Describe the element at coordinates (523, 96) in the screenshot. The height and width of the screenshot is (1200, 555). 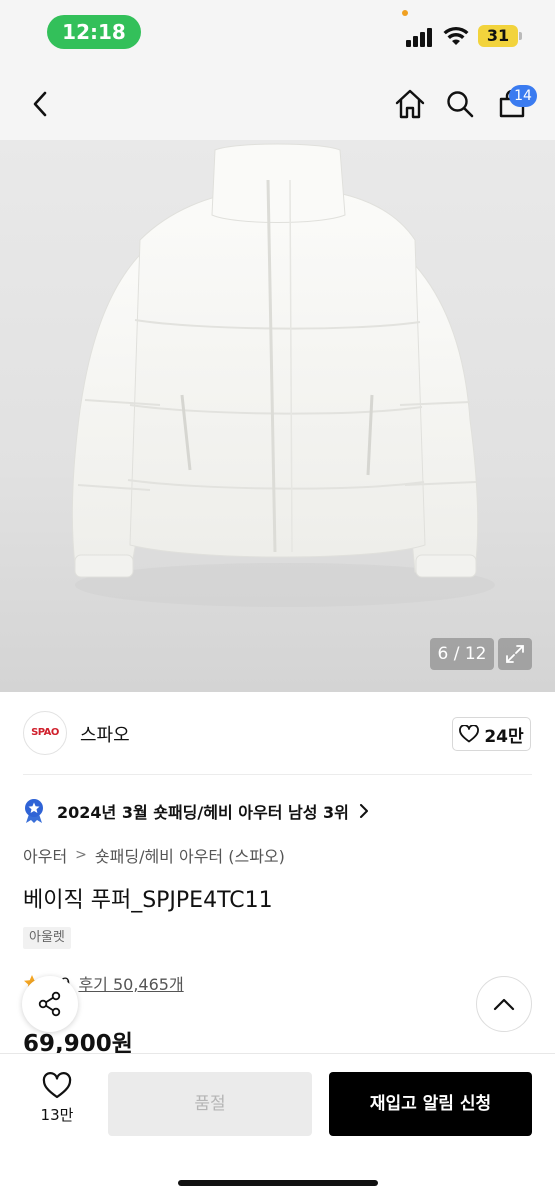
I see `cart-count-badge: 14` at that location.